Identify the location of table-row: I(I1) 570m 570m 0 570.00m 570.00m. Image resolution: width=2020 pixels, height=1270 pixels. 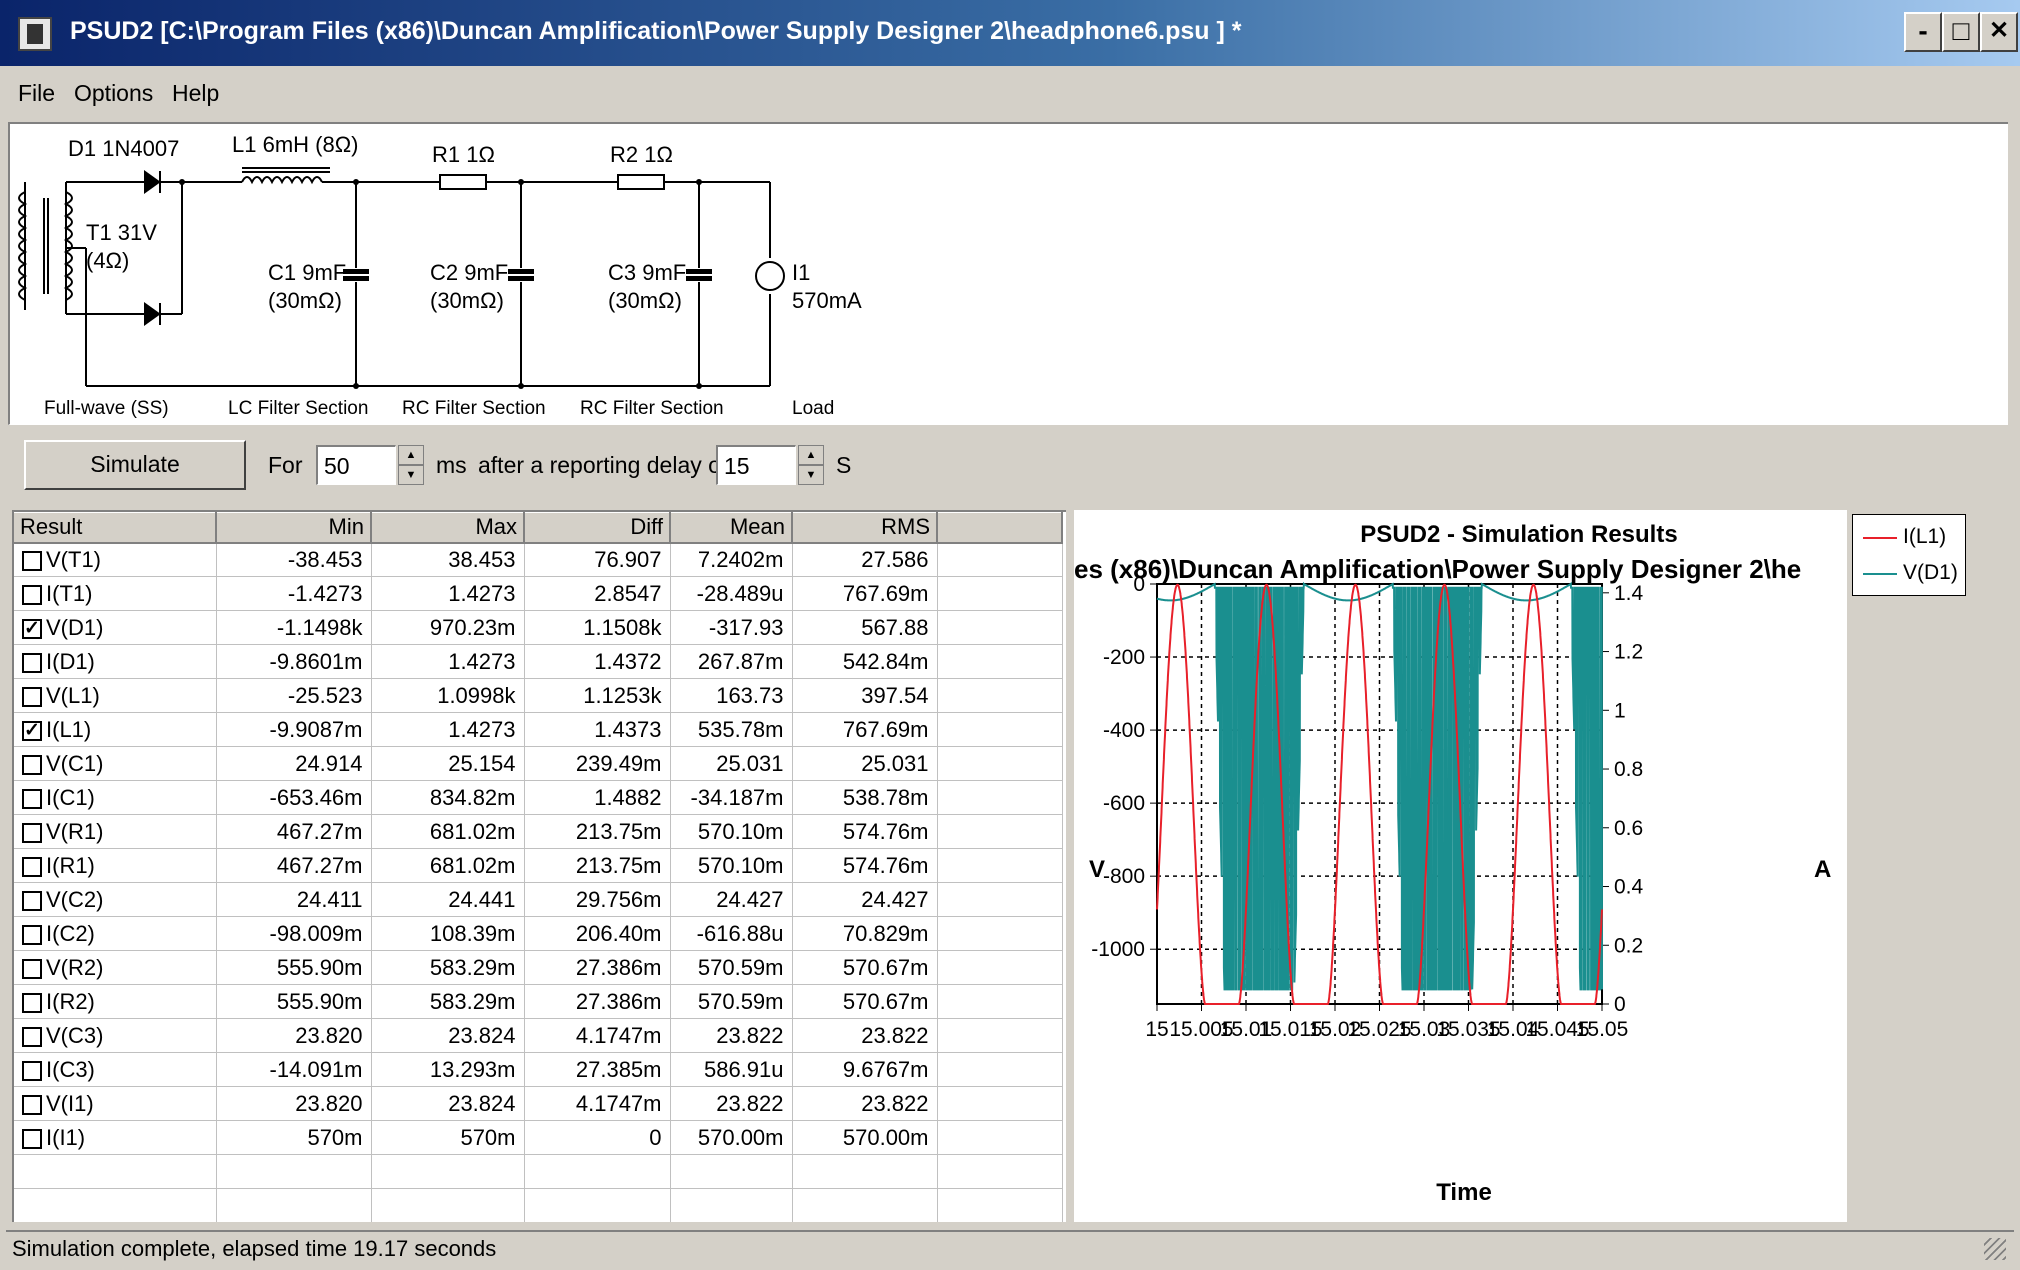
(538, 1137).